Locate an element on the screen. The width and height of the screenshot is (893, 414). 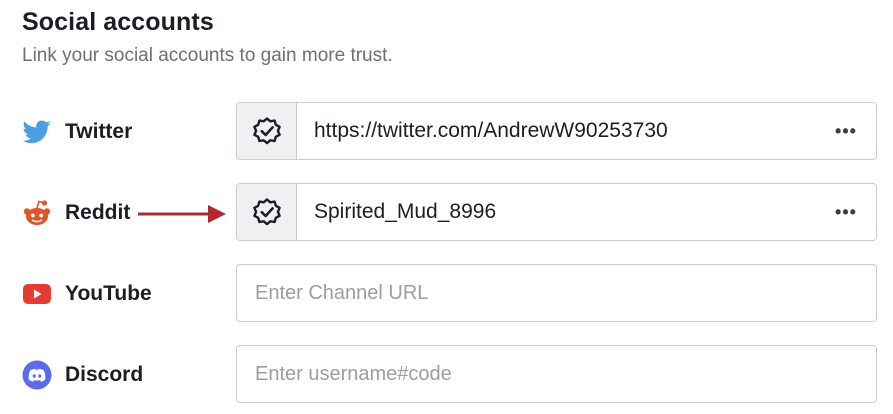
discord-row: Discord is located at coordinates (446, 375).